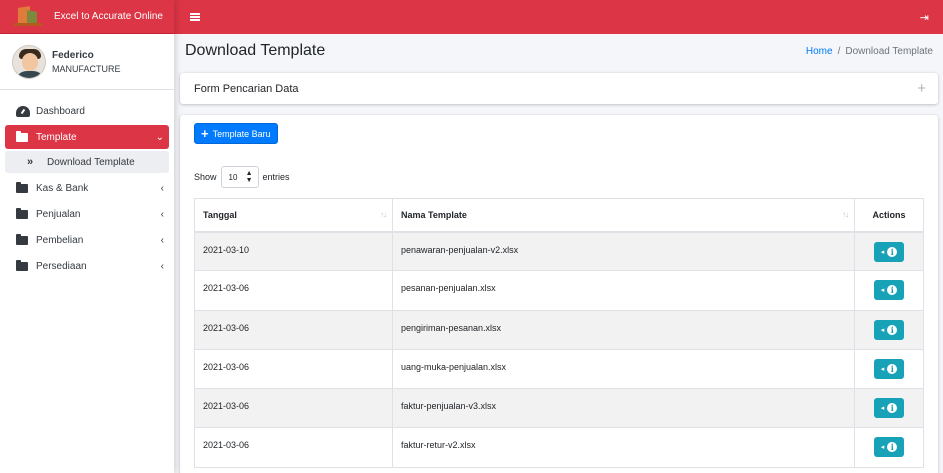 The width and height of the screenshot is (943, 473). I want to click on table-row: 2021-03-06 pengiriman-pesanan.xlsx ◂ i, so click(559, 329).